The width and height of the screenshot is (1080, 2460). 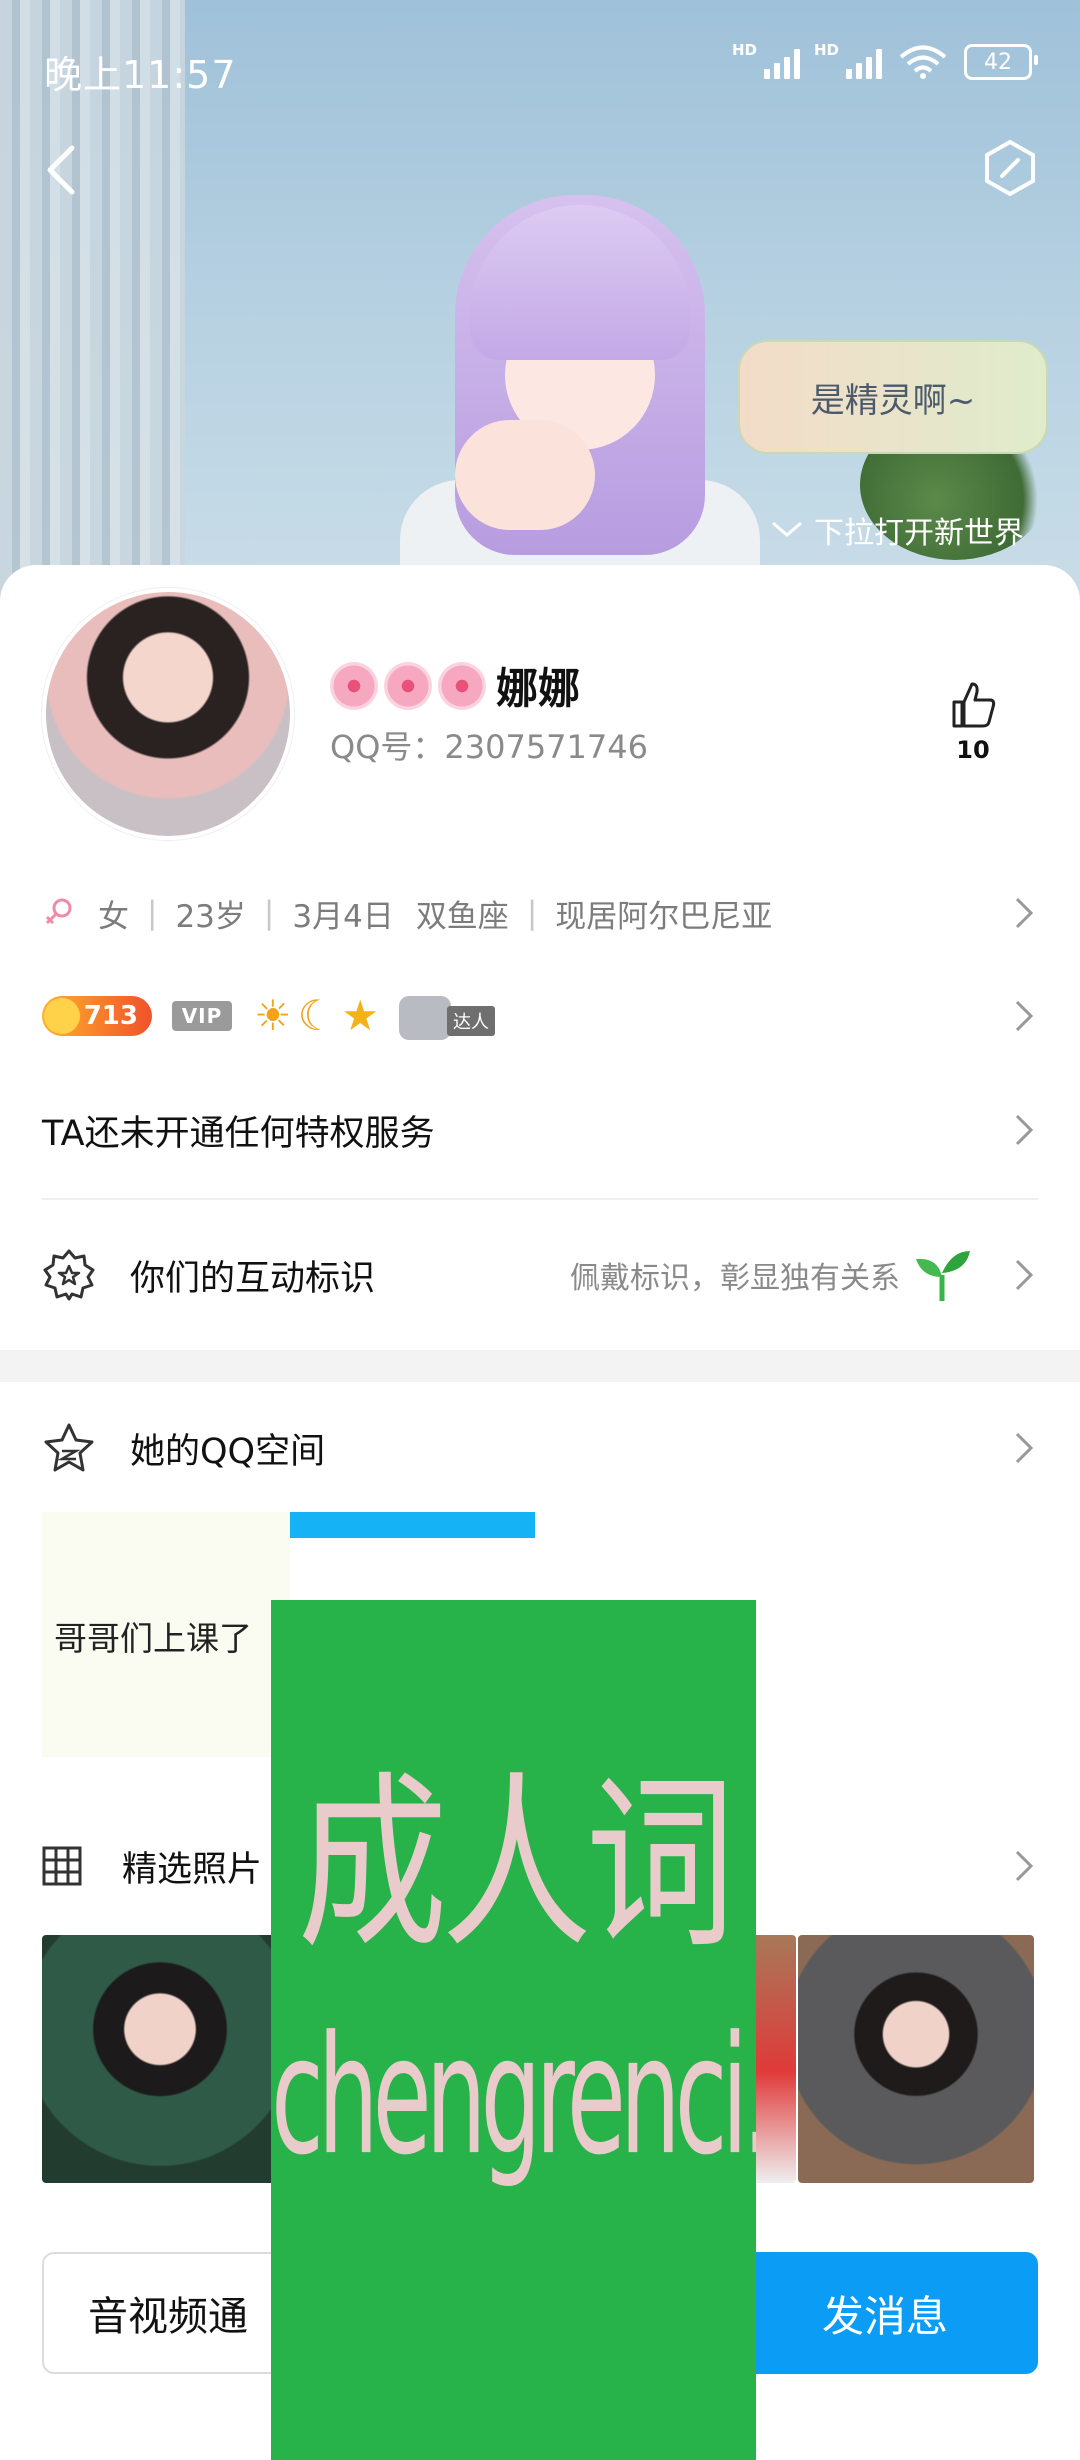 I want to click on badge-gear-icon, so click(x=69, y=1275).